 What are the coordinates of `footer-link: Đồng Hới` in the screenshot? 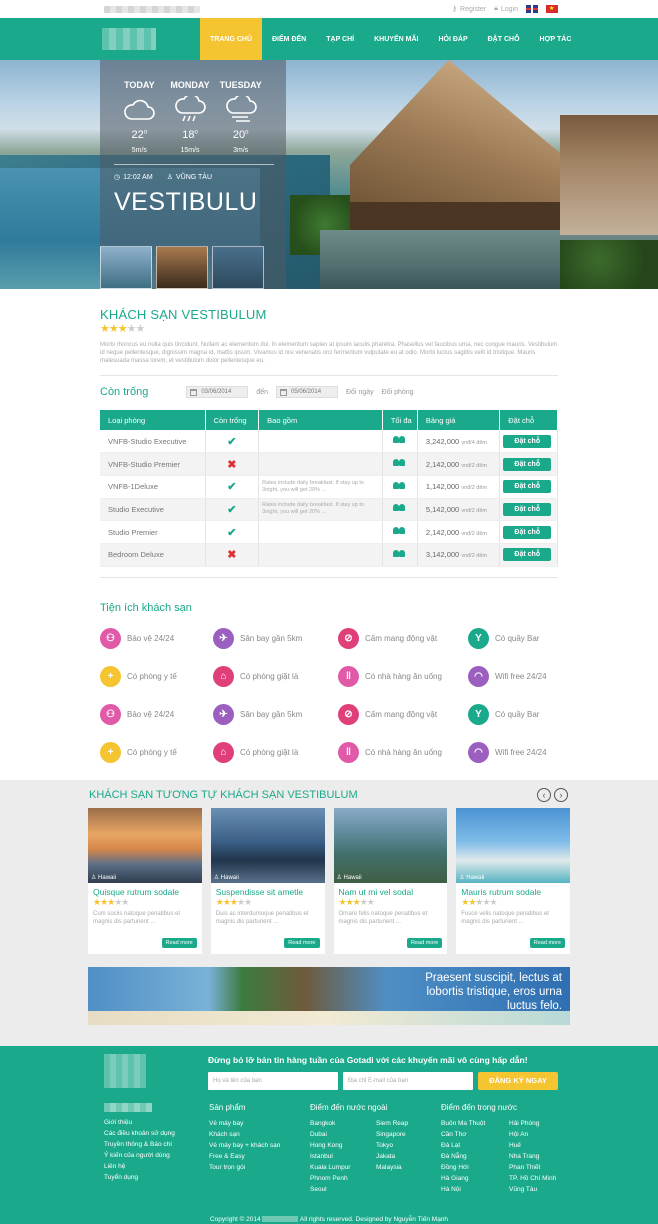 It's located at (465, 1167).